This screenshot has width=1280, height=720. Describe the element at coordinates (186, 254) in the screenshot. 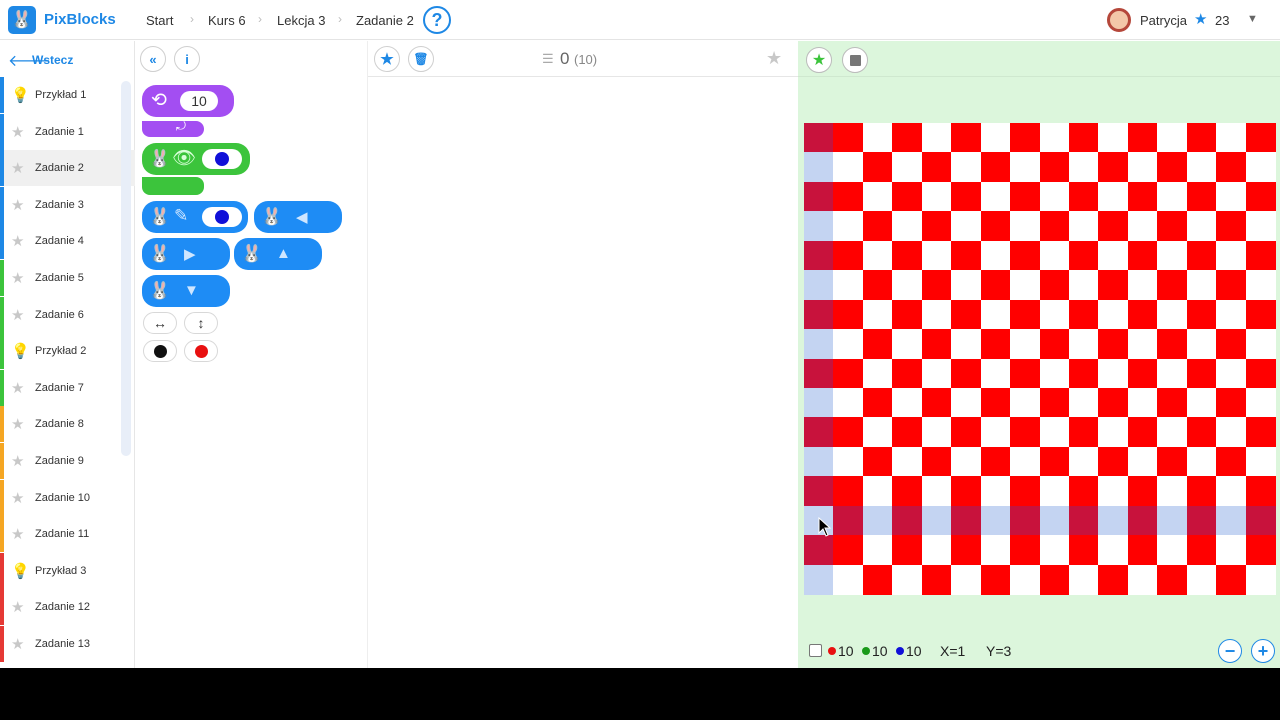

I see `move-right-block: 🐰 ▶` at that location.